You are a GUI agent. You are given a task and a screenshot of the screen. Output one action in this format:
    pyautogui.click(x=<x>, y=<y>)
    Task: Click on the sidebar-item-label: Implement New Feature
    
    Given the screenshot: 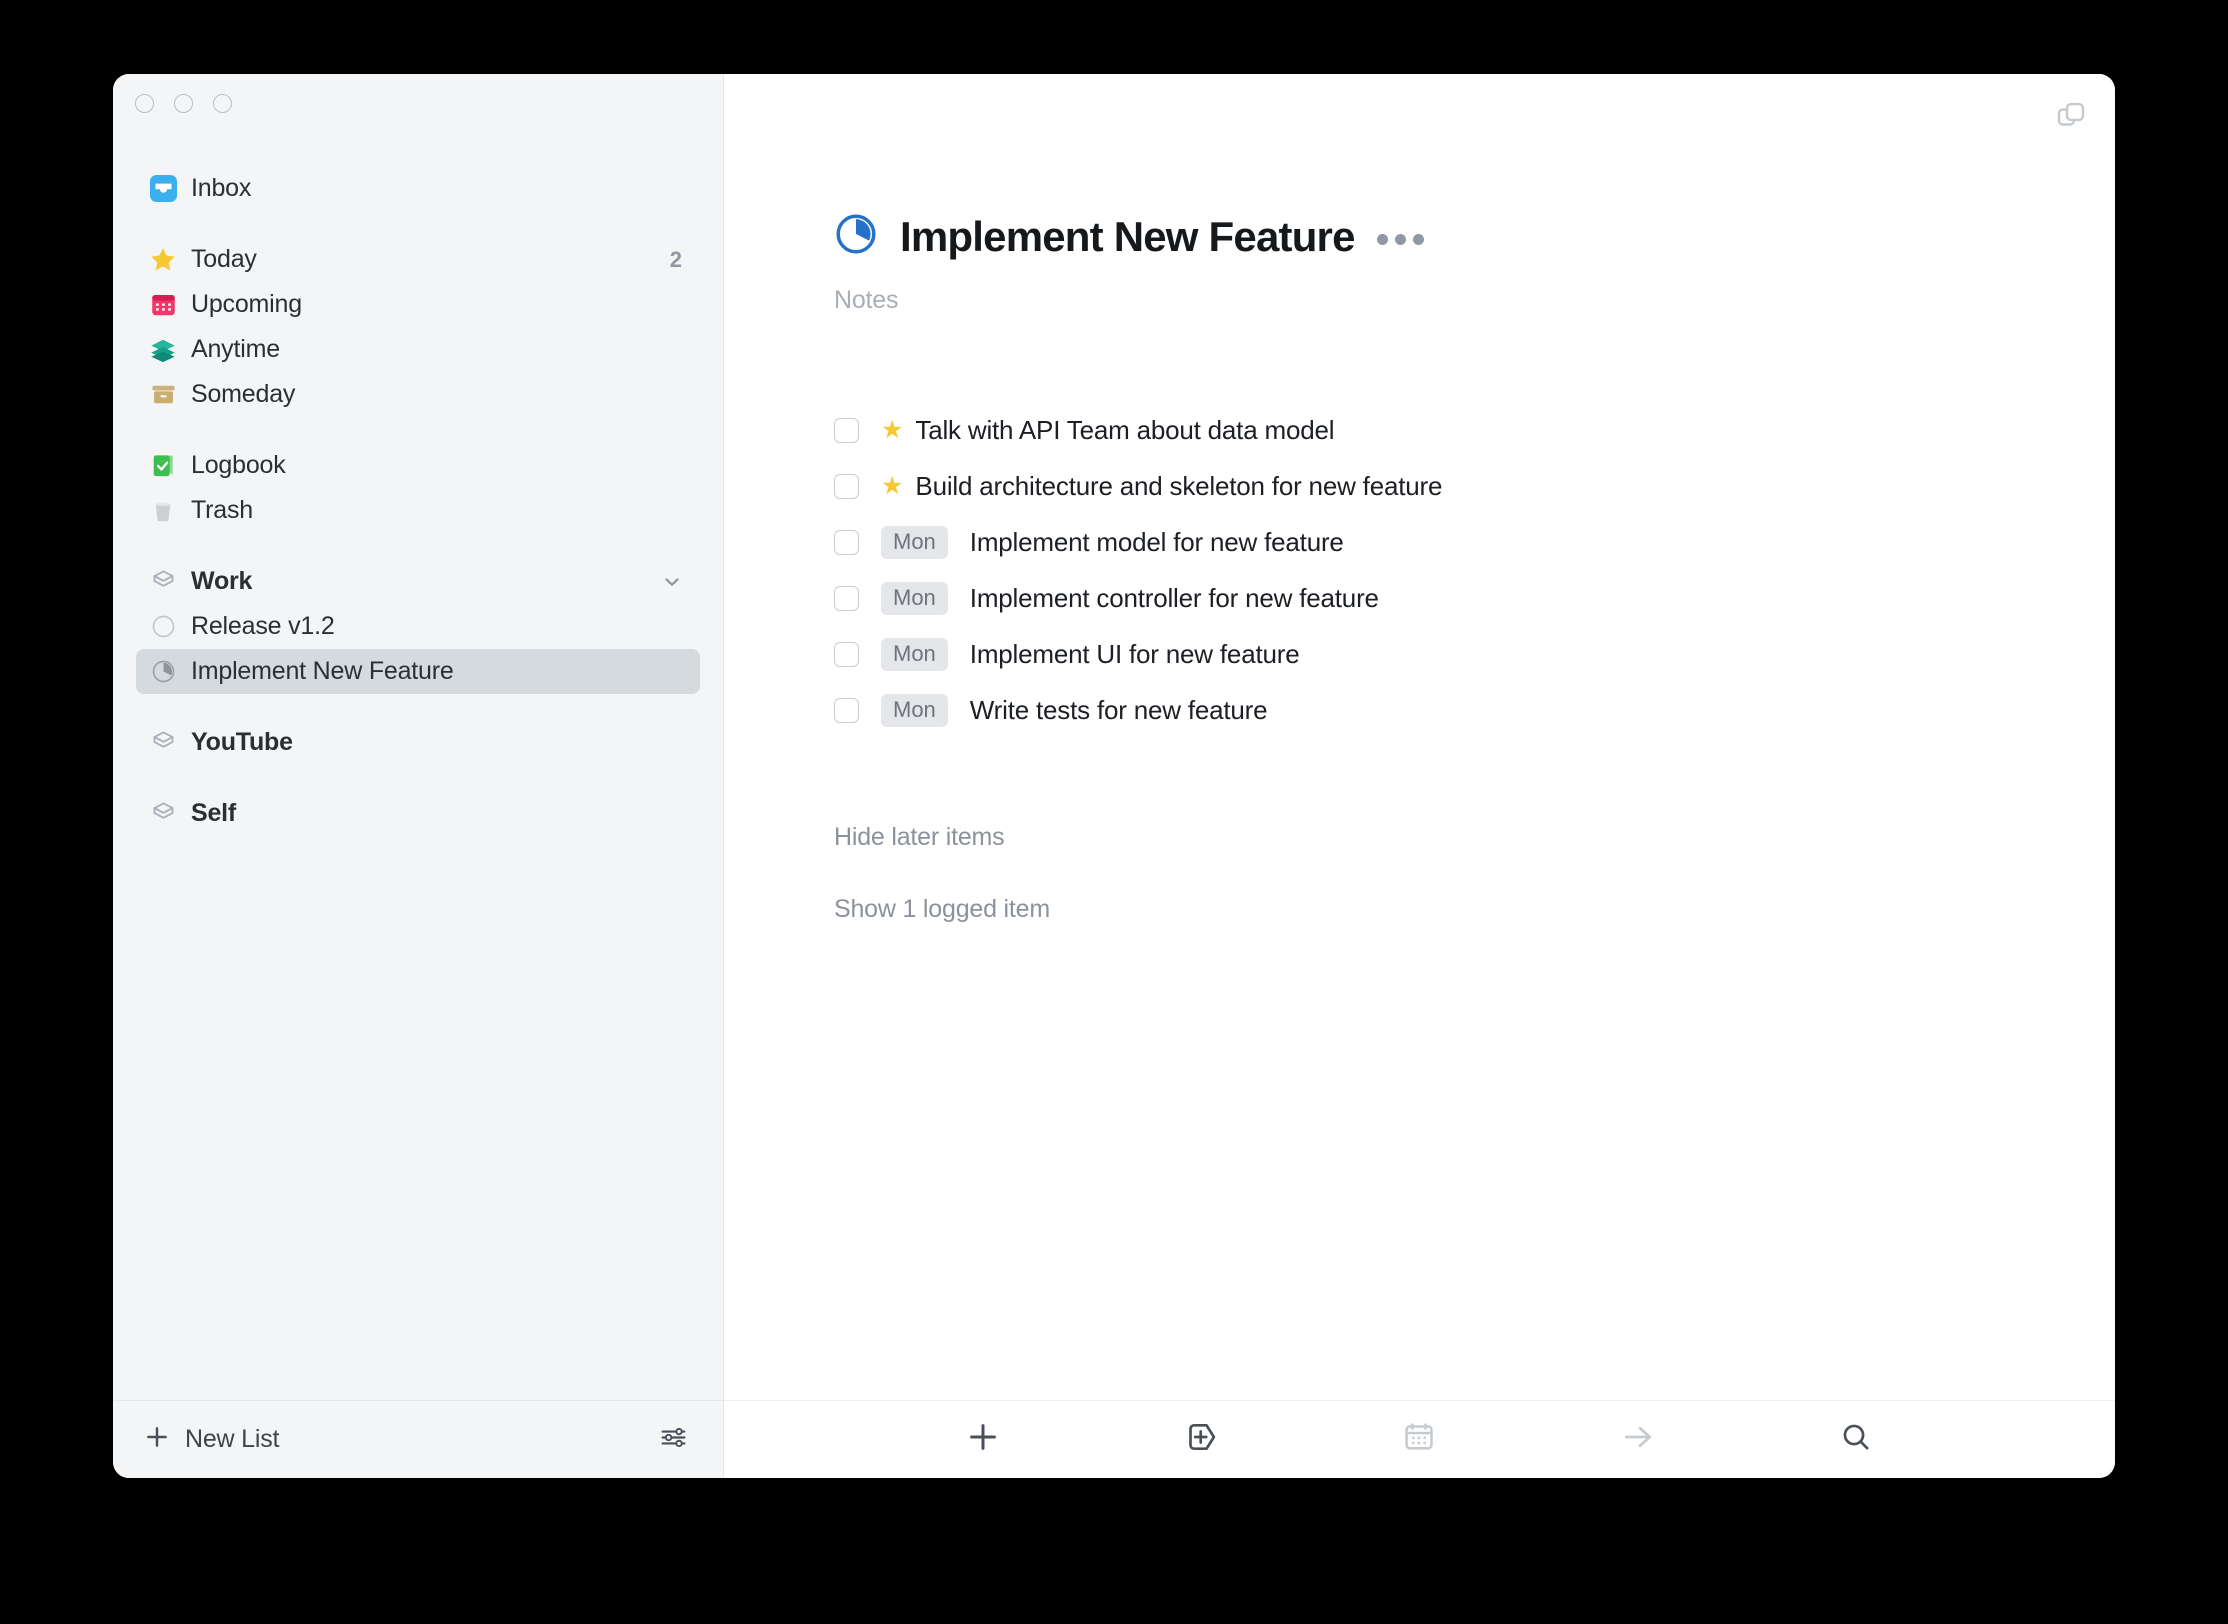 What is the action you would take?
    pyautogui.click(x=322, y=671)
    